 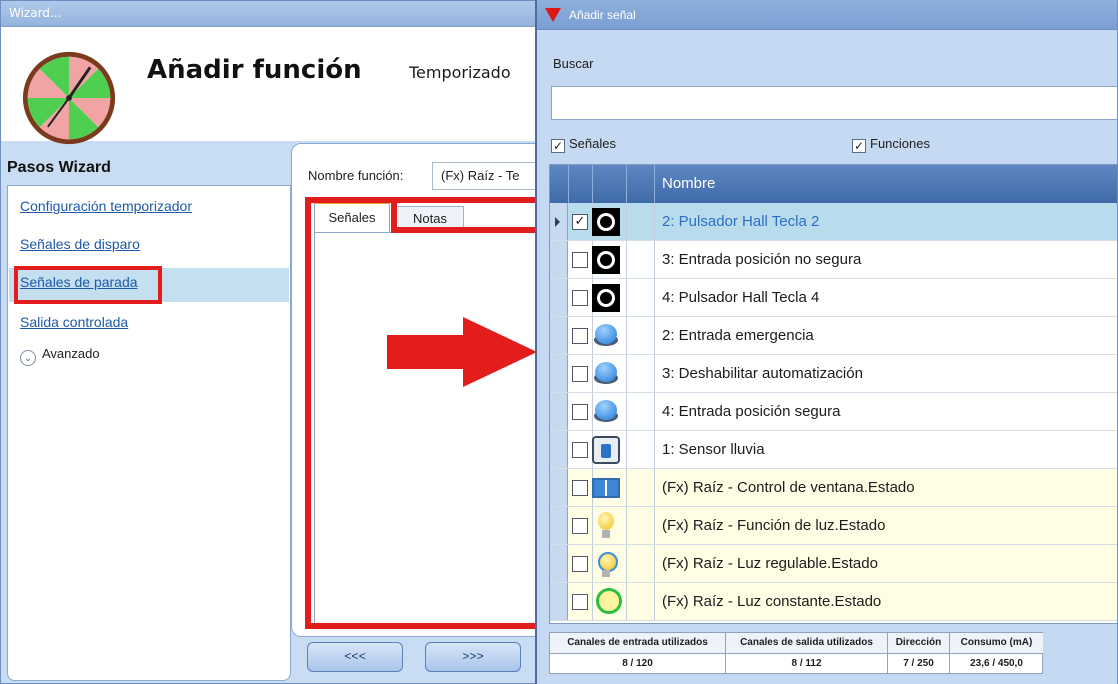 I want to click on dialog-titlebar: Añadir señal, so click(x=827, y=15).